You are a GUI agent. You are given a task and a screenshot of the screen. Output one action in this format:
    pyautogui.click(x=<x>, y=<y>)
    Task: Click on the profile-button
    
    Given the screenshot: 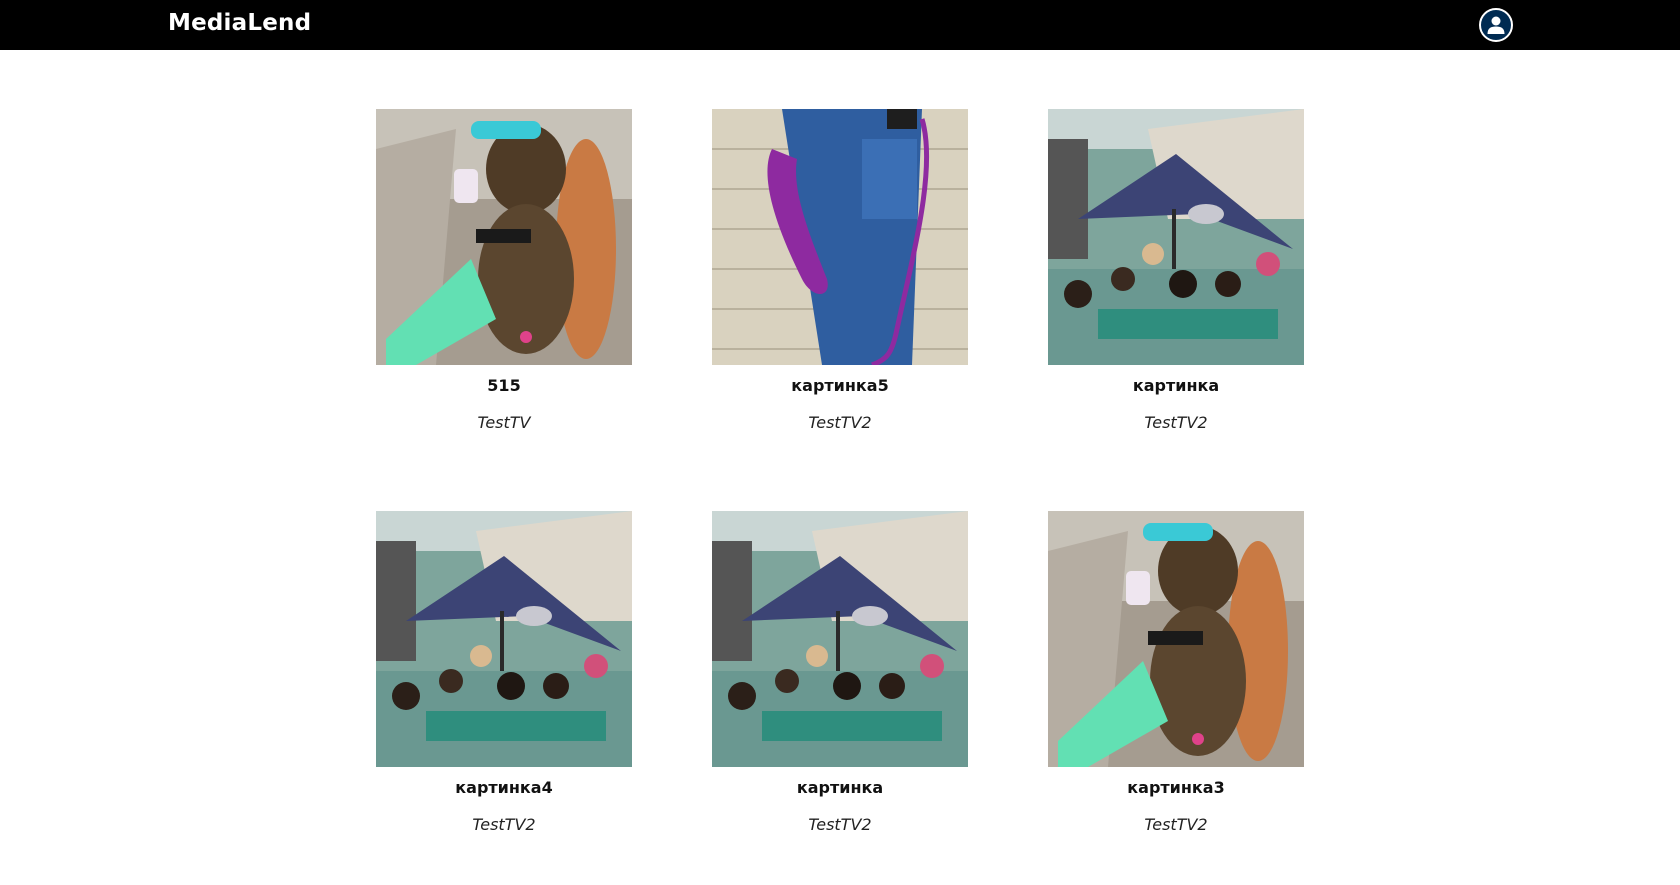 What is the action you would take?
    pyautogui.click(x=1496, y=25)
    